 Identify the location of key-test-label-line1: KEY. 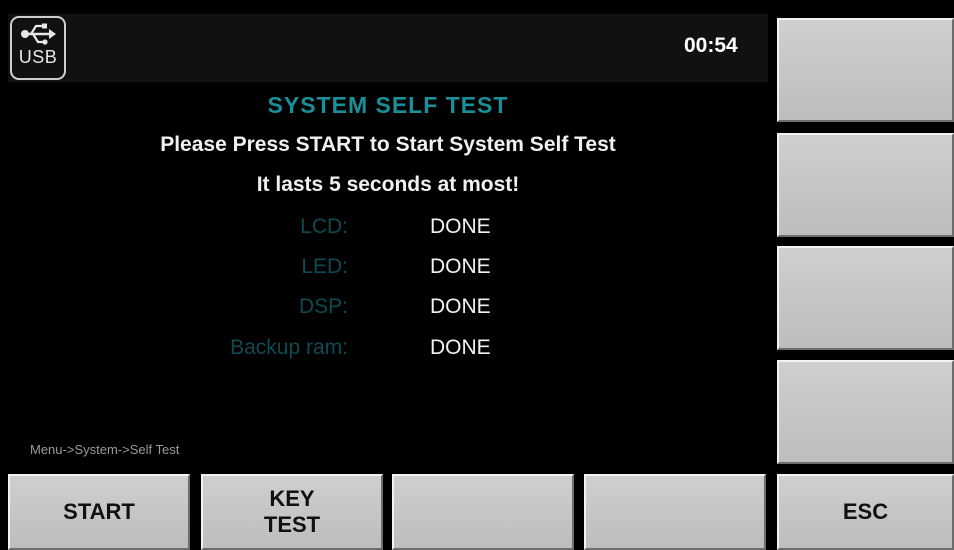
(292, 498).